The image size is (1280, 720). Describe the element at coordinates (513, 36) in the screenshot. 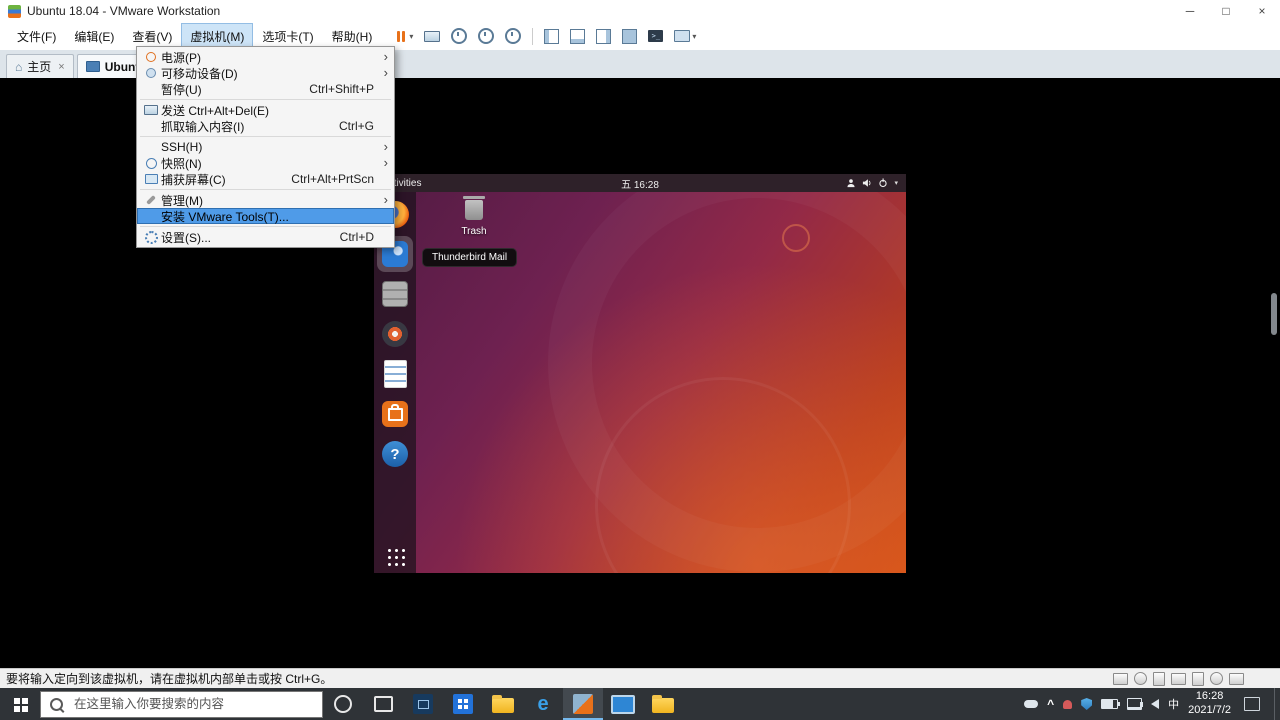

I see `snapshot-manager-button` at that location.